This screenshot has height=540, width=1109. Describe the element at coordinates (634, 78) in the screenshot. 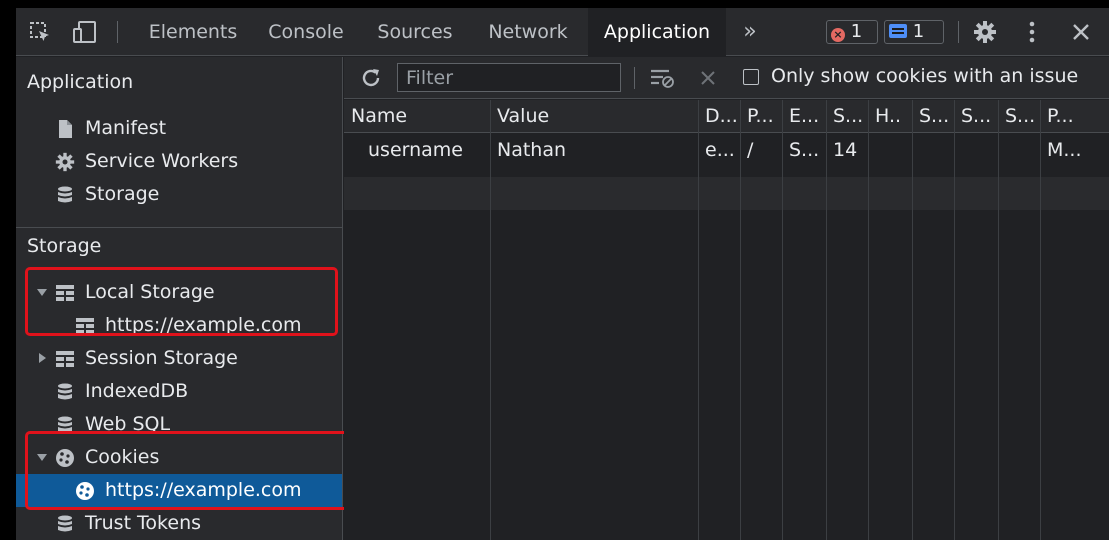

I see `toolbar-separator` at that location.